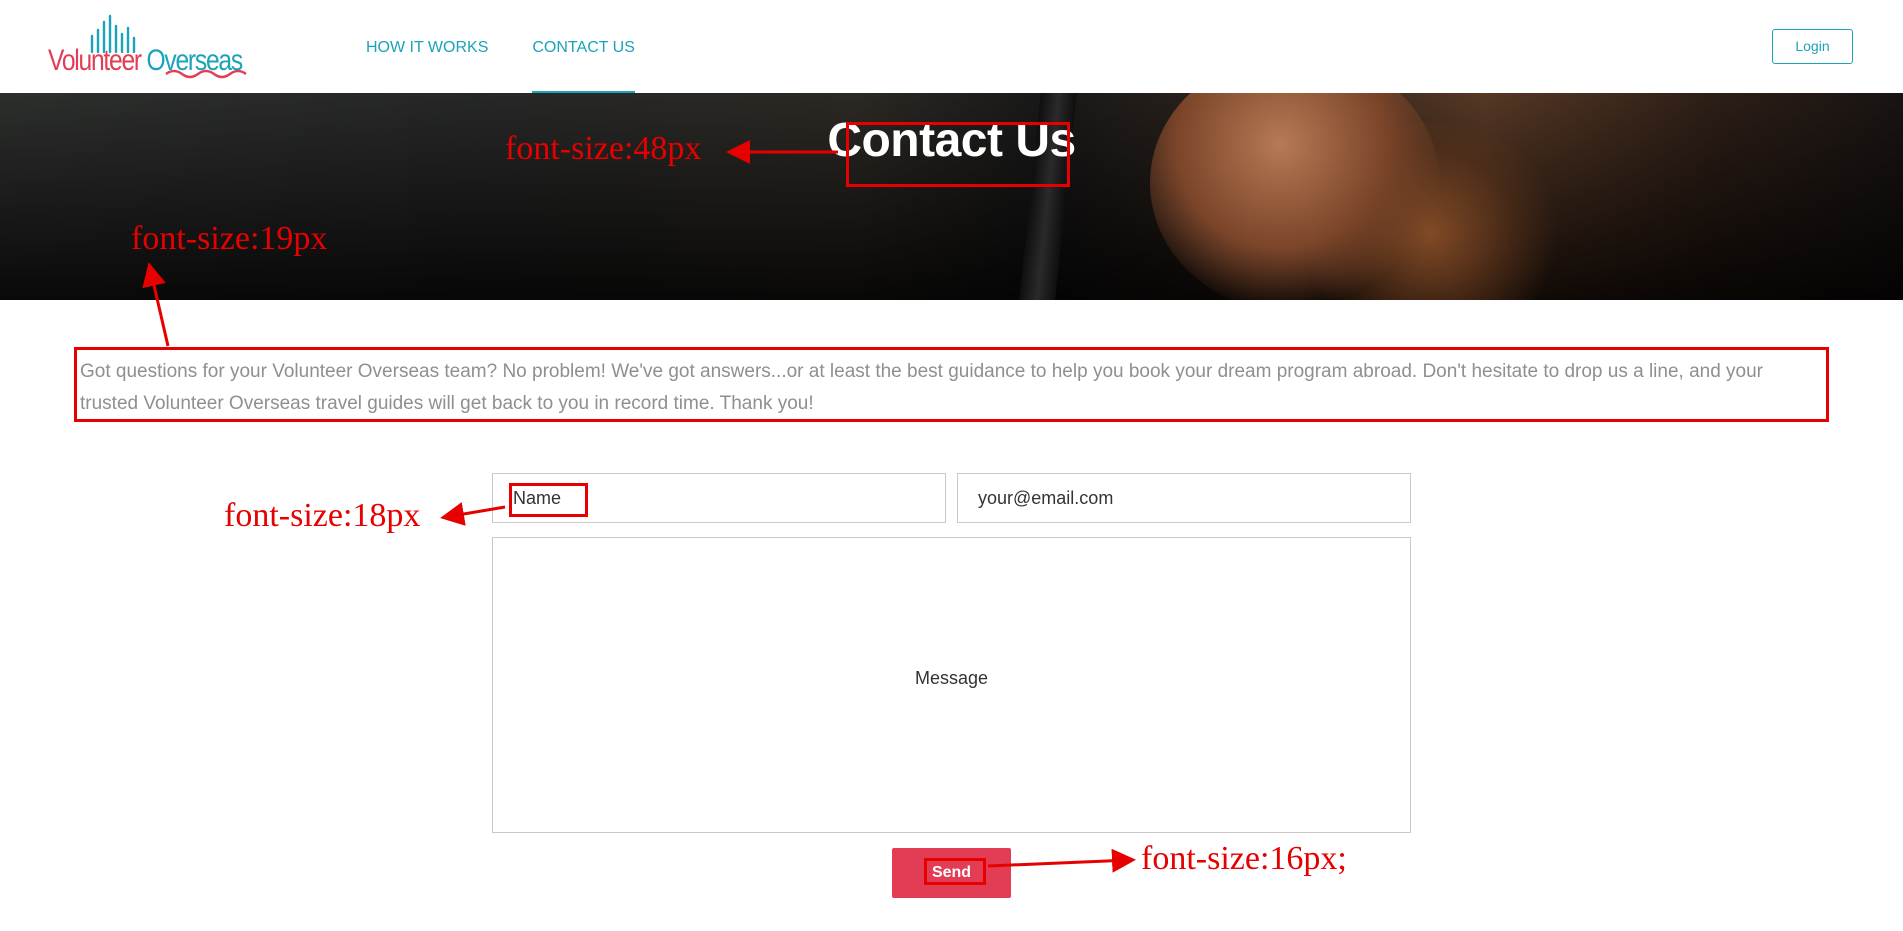 This screenshot has width=1903, height=931. What do you see at coordinates (156, 304) in the screenshot?
I see `annotation-arrow-intro` at bounding box center [156, 304].